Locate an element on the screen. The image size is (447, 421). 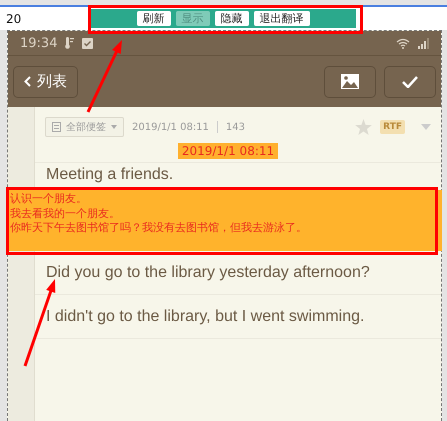
format-badge: RTF is located at coordinates (392, 127).